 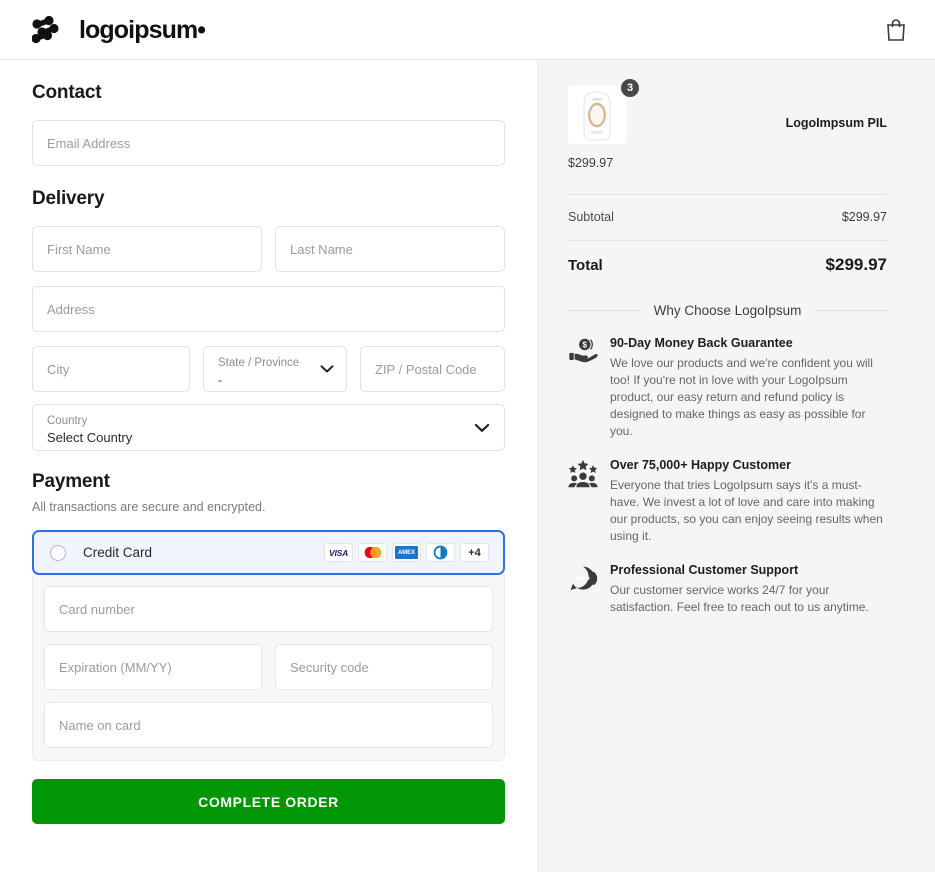 What do you see at coordinates (147, 249) in the screenshot?
I see `first-name-field: First Name` at bounding box center [147, 249].